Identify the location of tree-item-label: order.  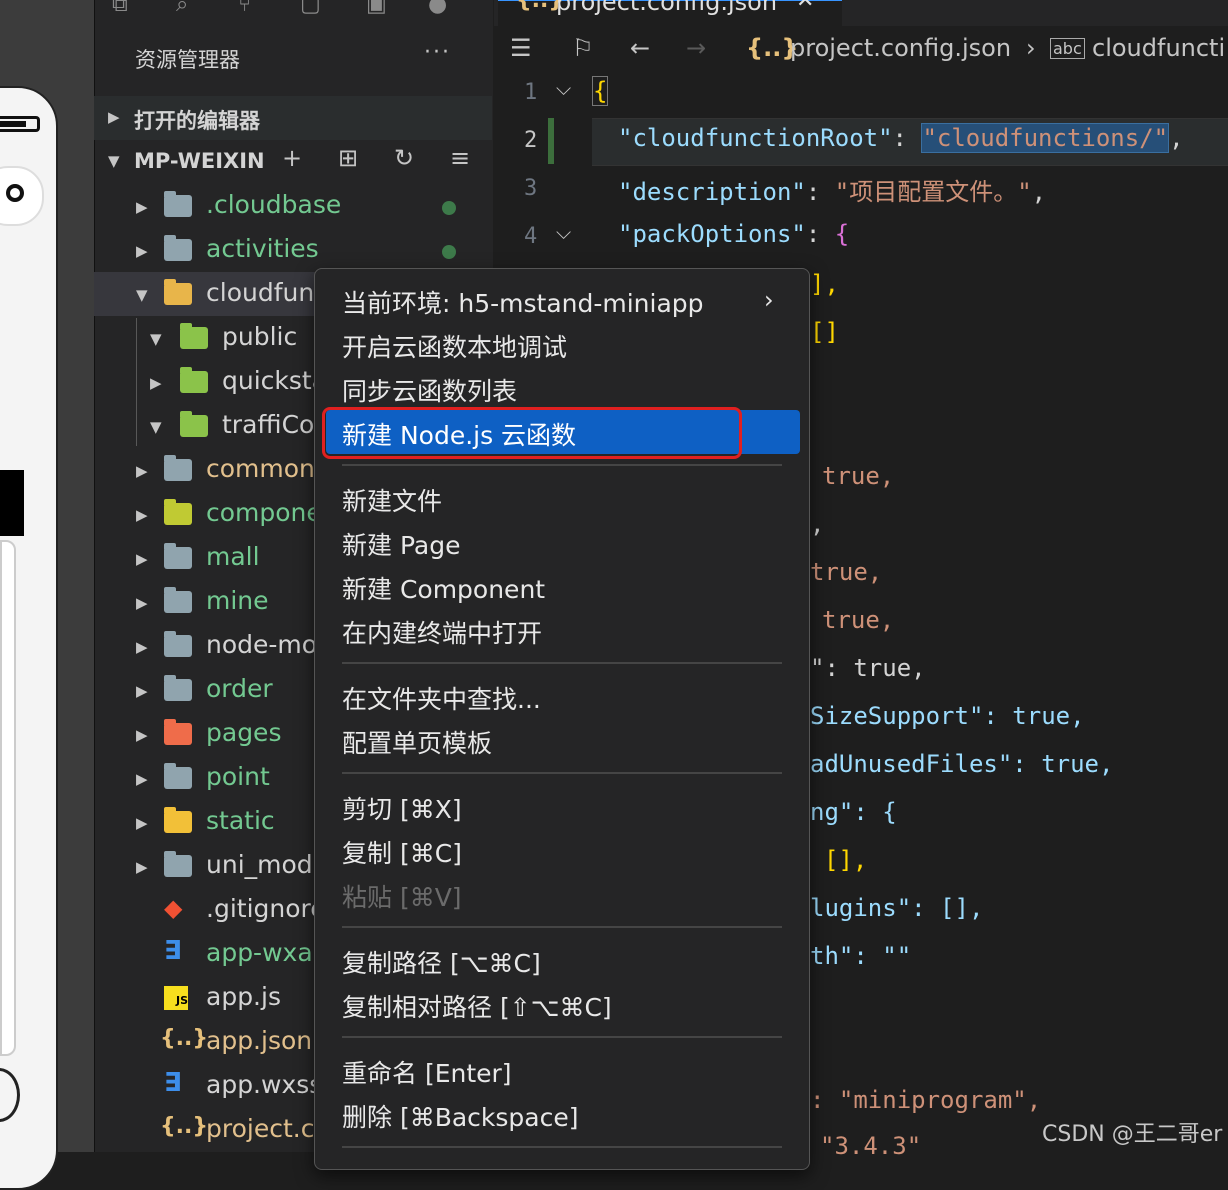
(239, 688).